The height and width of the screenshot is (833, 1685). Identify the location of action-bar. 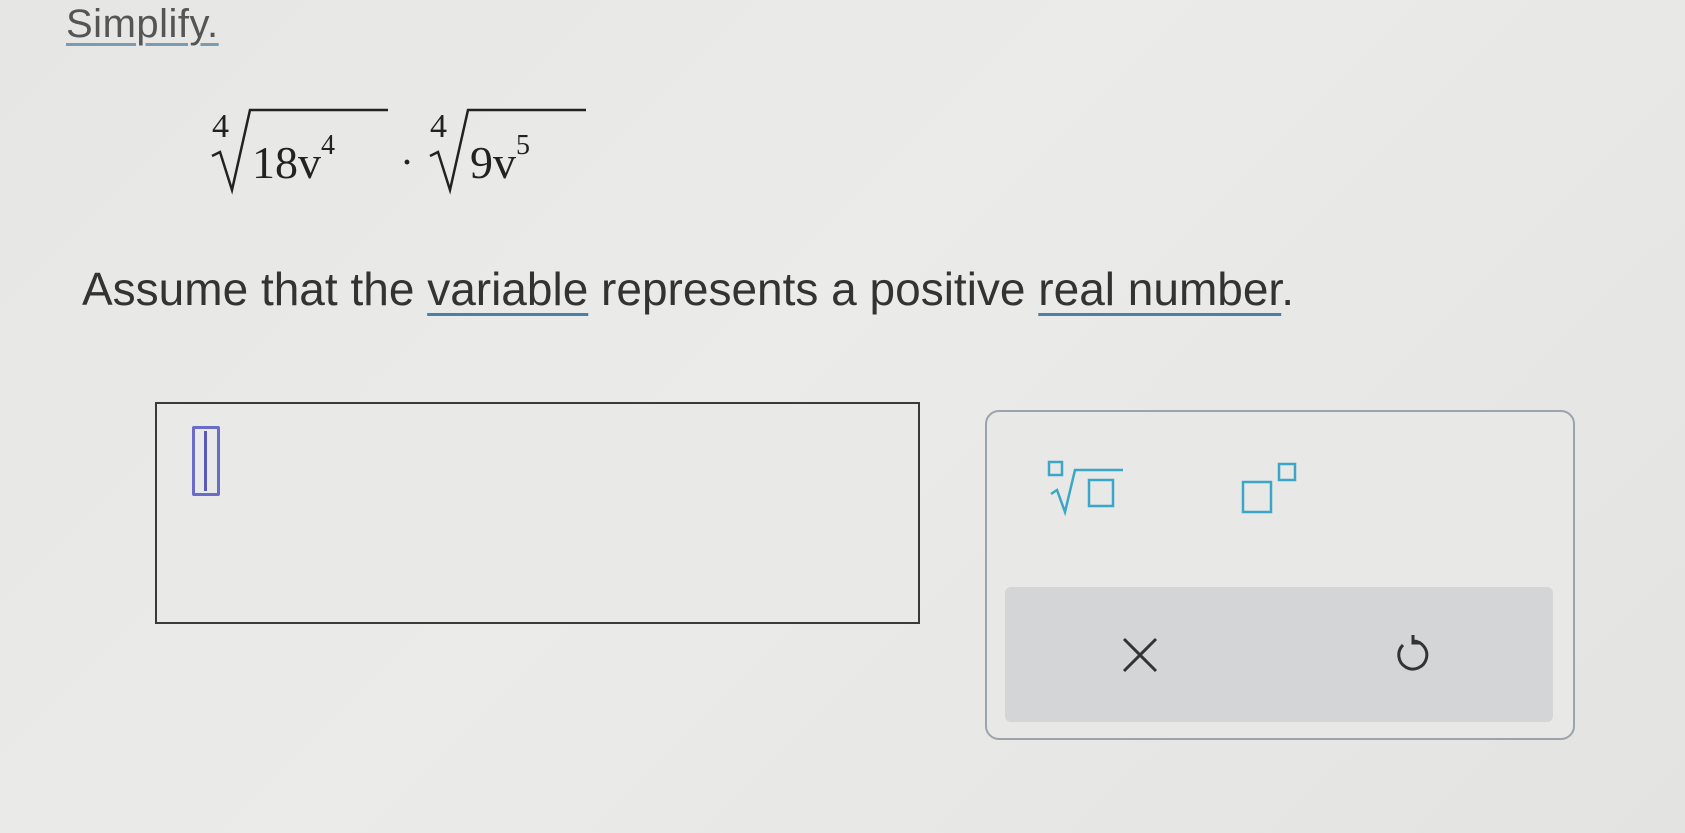
(1279, 654).